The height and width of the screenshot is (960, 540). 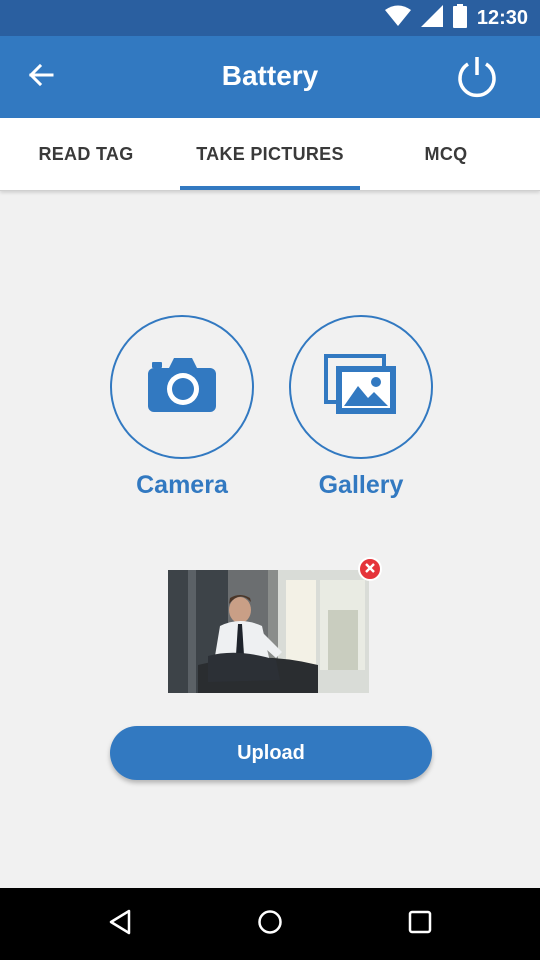 What do you see at coordinates (397, 18) in the screenshot?
I see `wifi-icon` at bounding box center [397, 18].